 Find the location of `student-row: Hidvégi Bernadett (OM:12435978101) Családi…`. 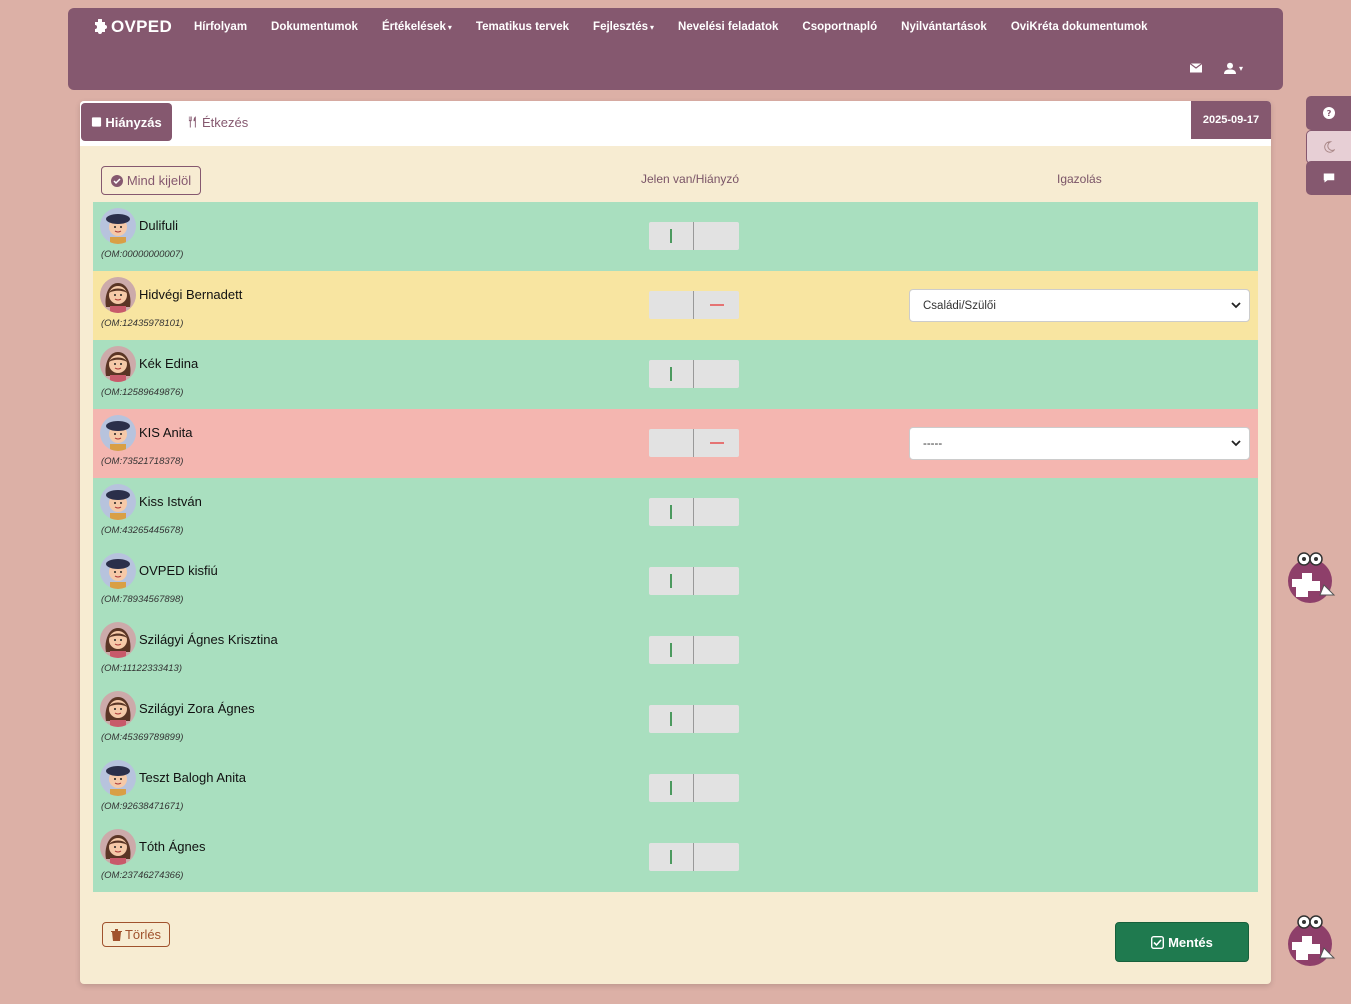

student-row: Hidvégi Bernadett (OM:12435978101) Családi… is located at coordinates (675, 305).